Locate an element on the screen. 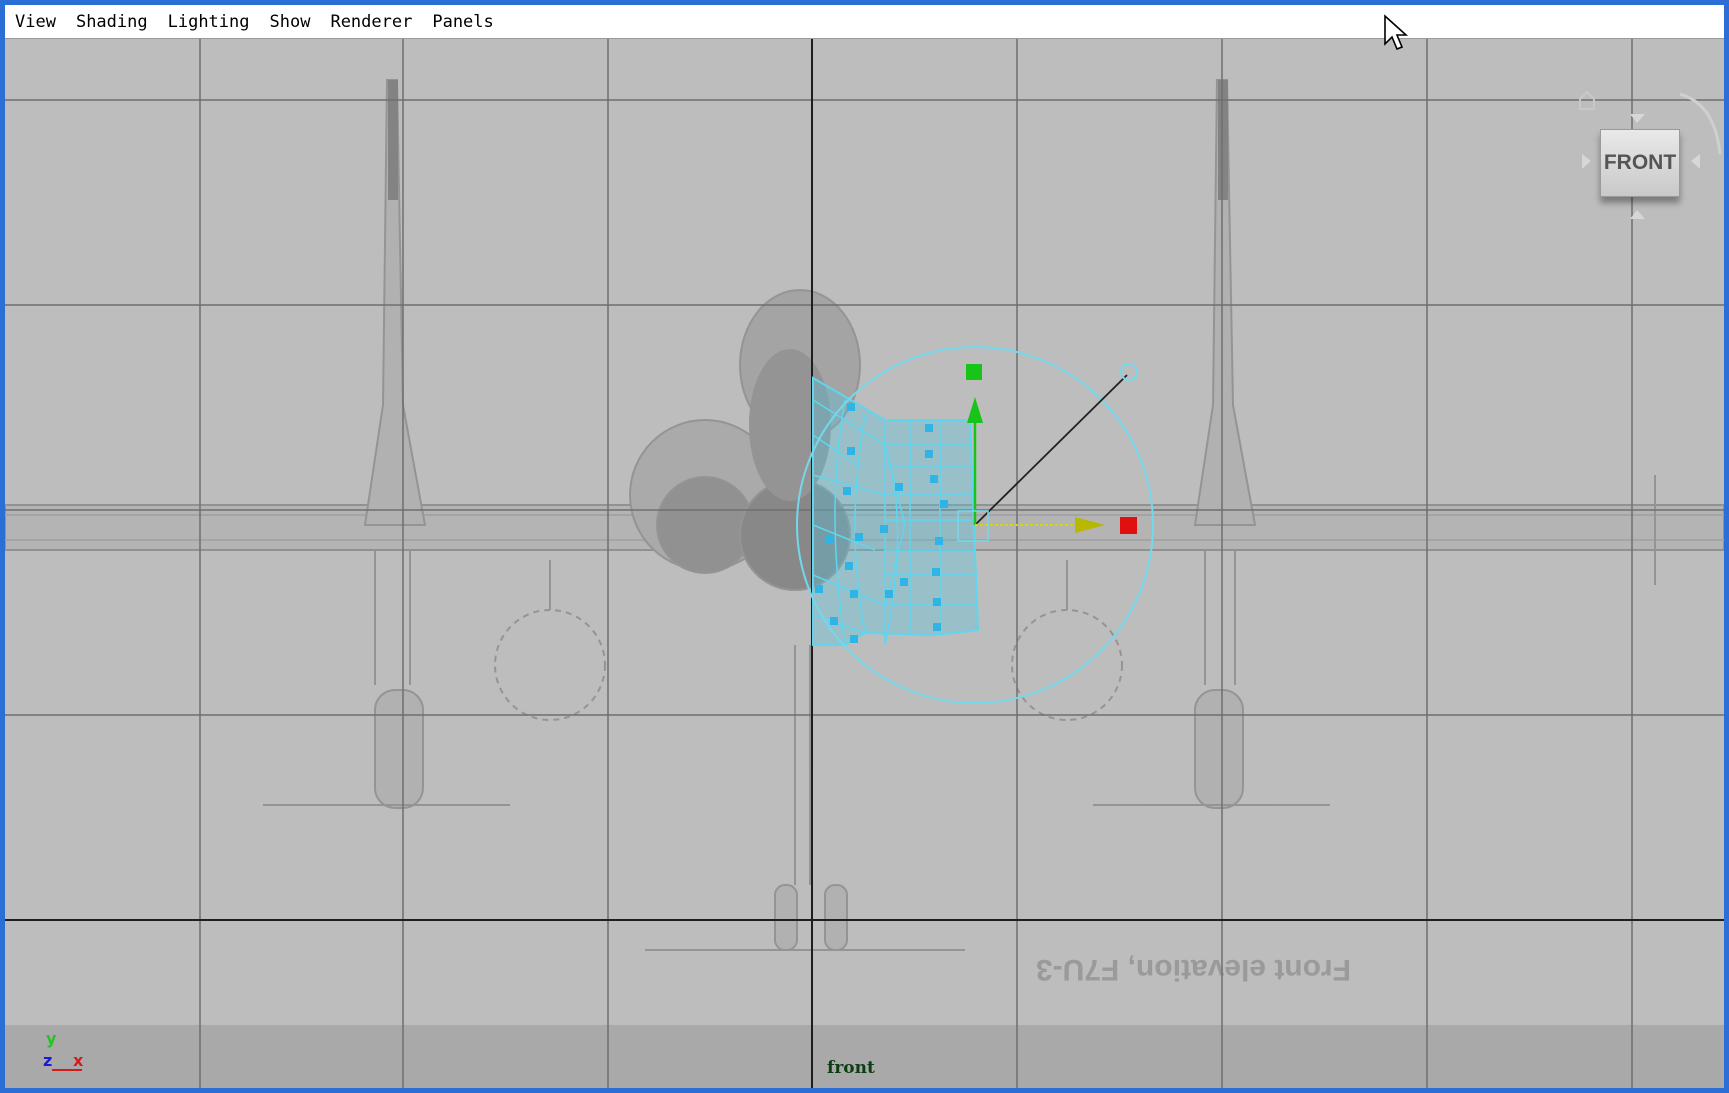 This screenshot has width=1729, height=1093. arrow-right-icon is located at coordinates (1695, 161).